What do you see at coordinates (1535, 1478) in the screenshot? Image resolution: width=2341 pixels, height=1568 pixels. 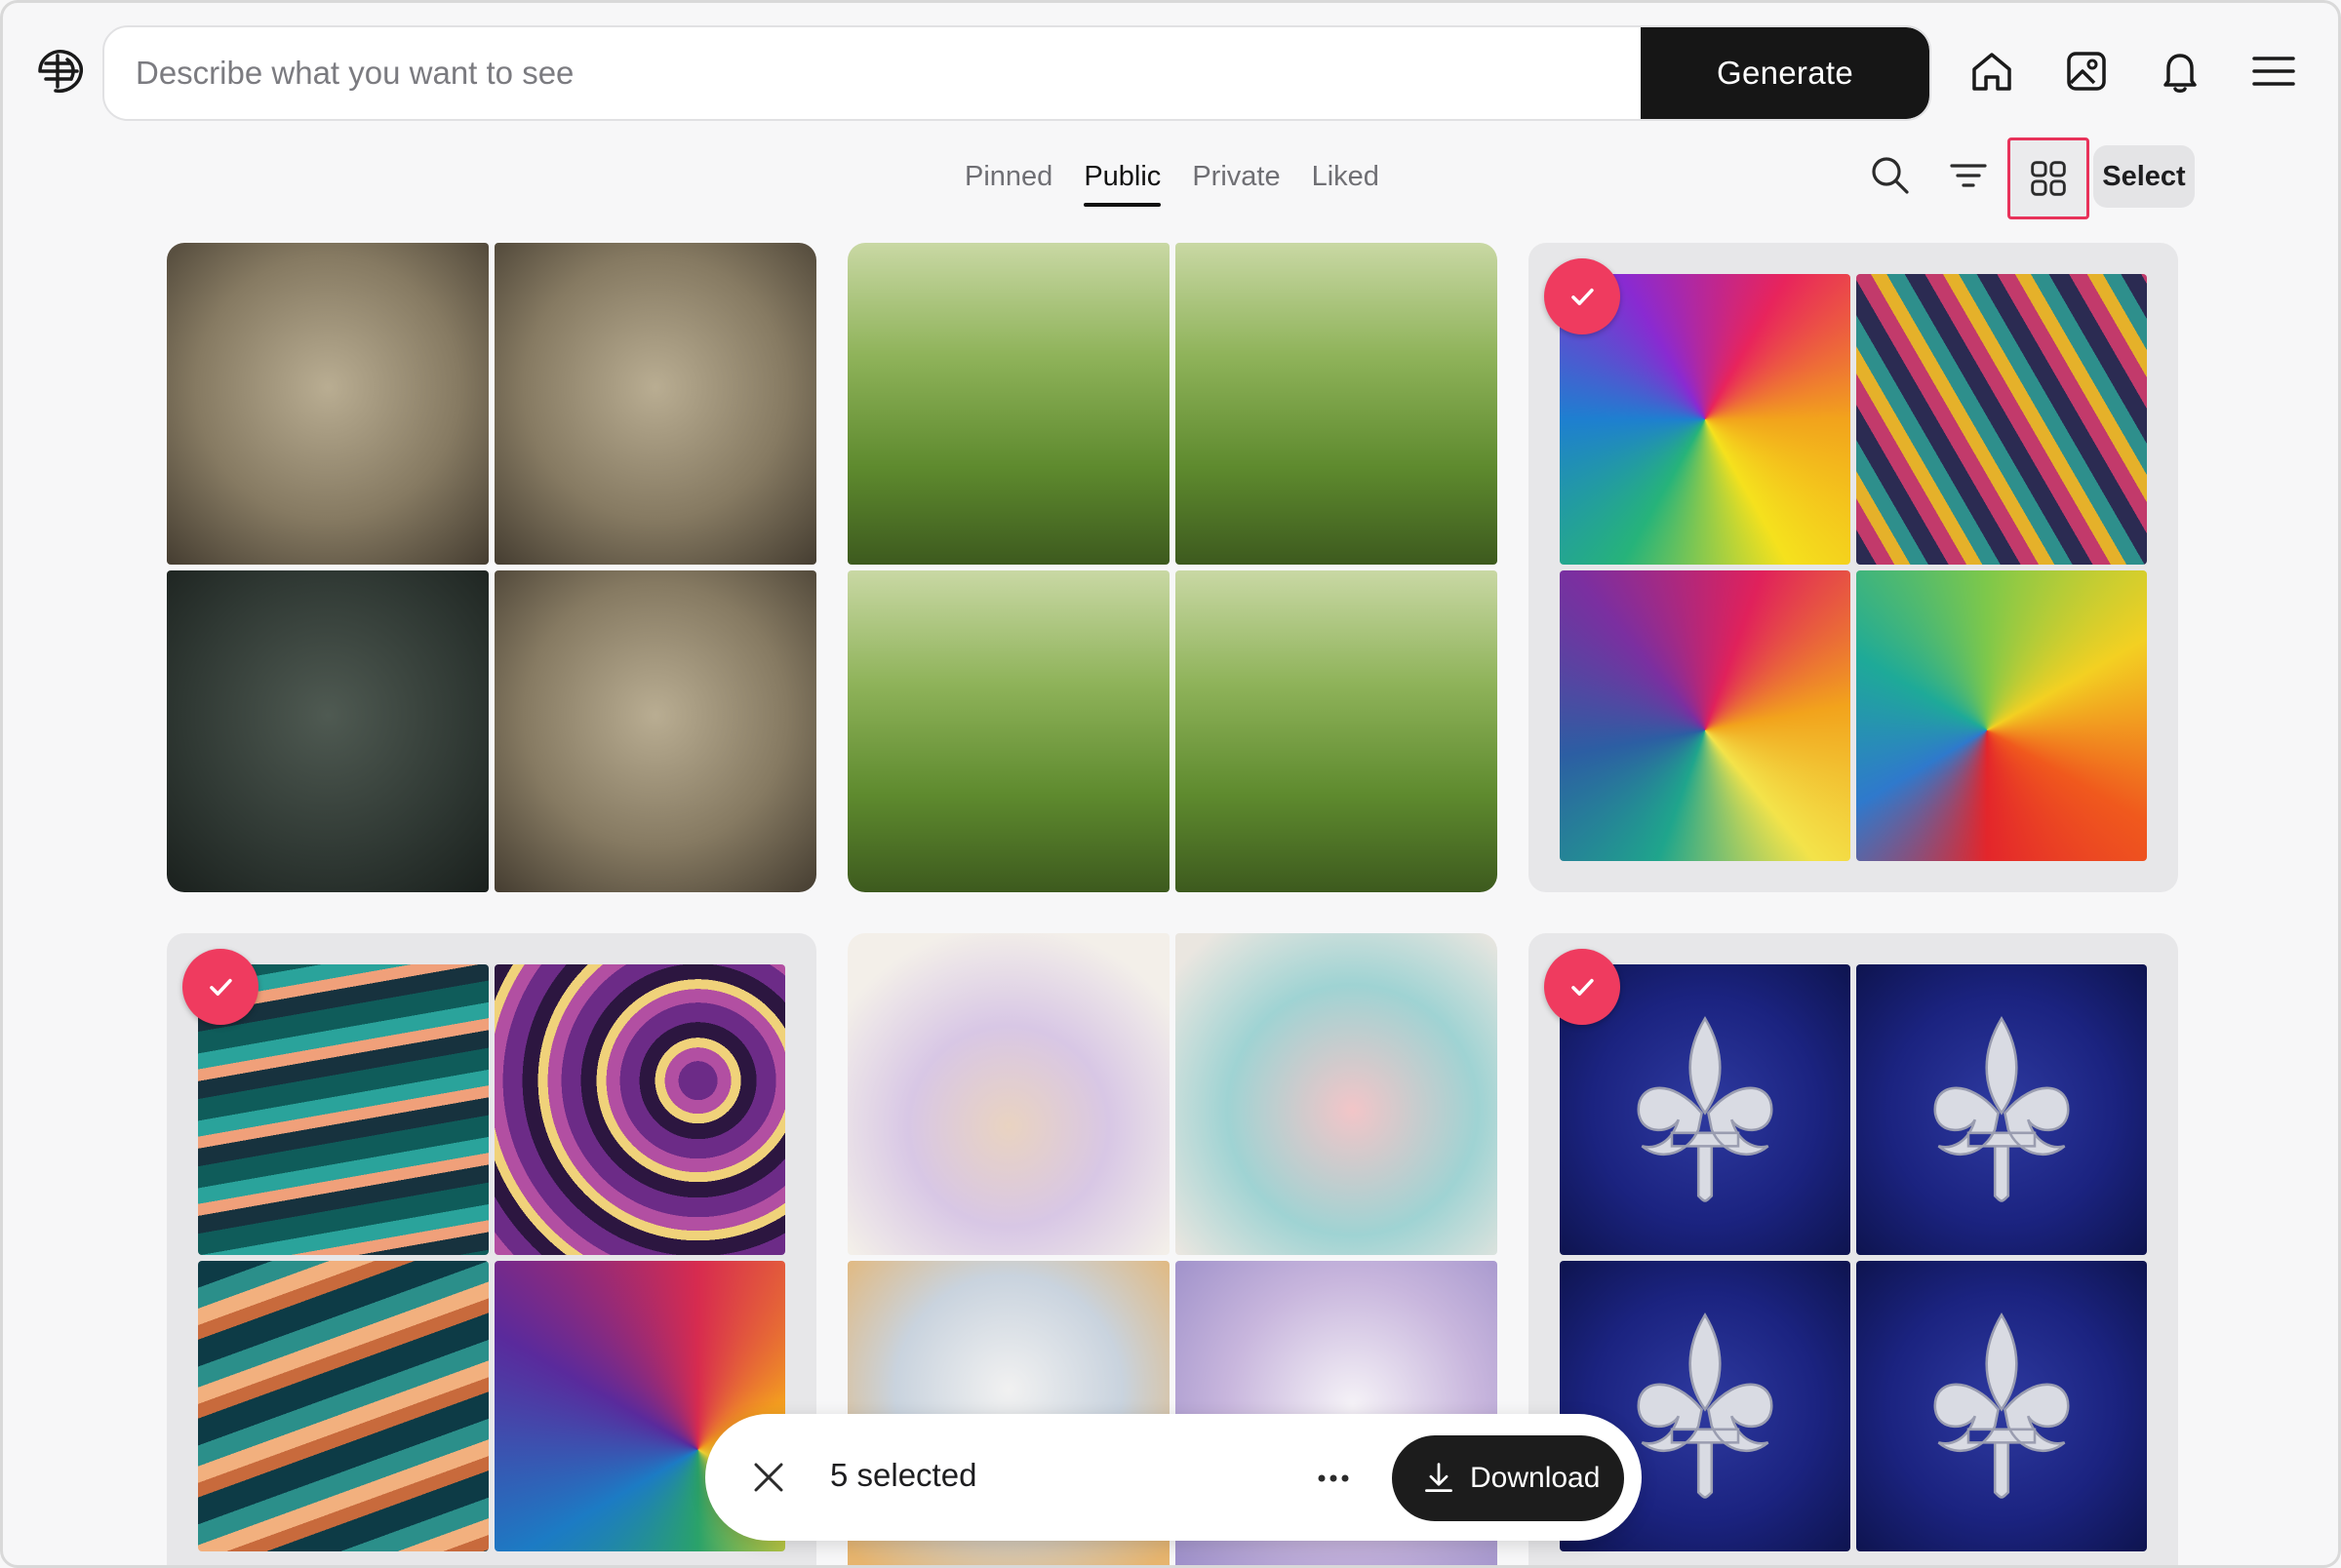 I see `download-label: Download` at bounding box center [1535, 1478].